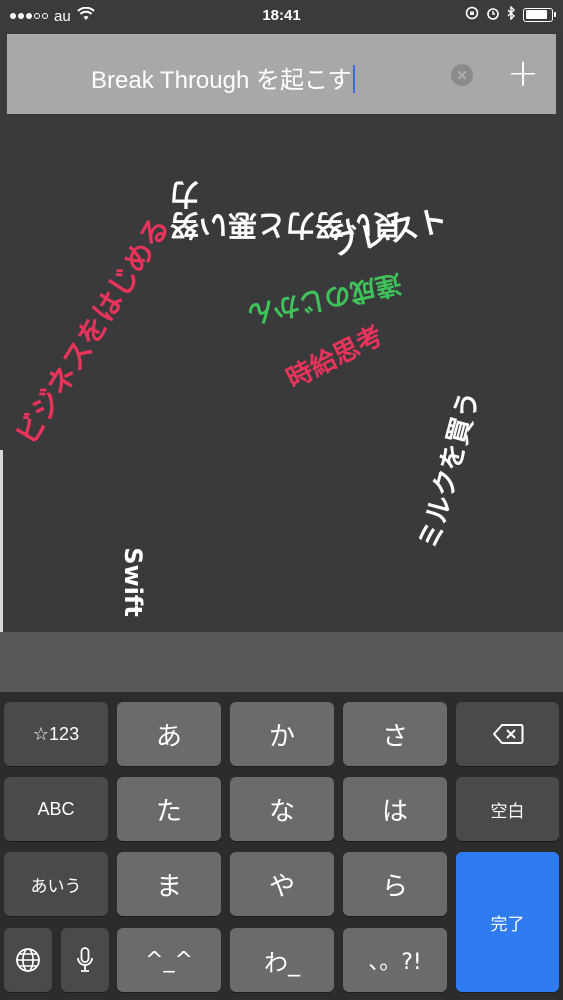 This screenshot has height=1000, width=563. I want to click on word-item: 時給思考, so click(333, 355).